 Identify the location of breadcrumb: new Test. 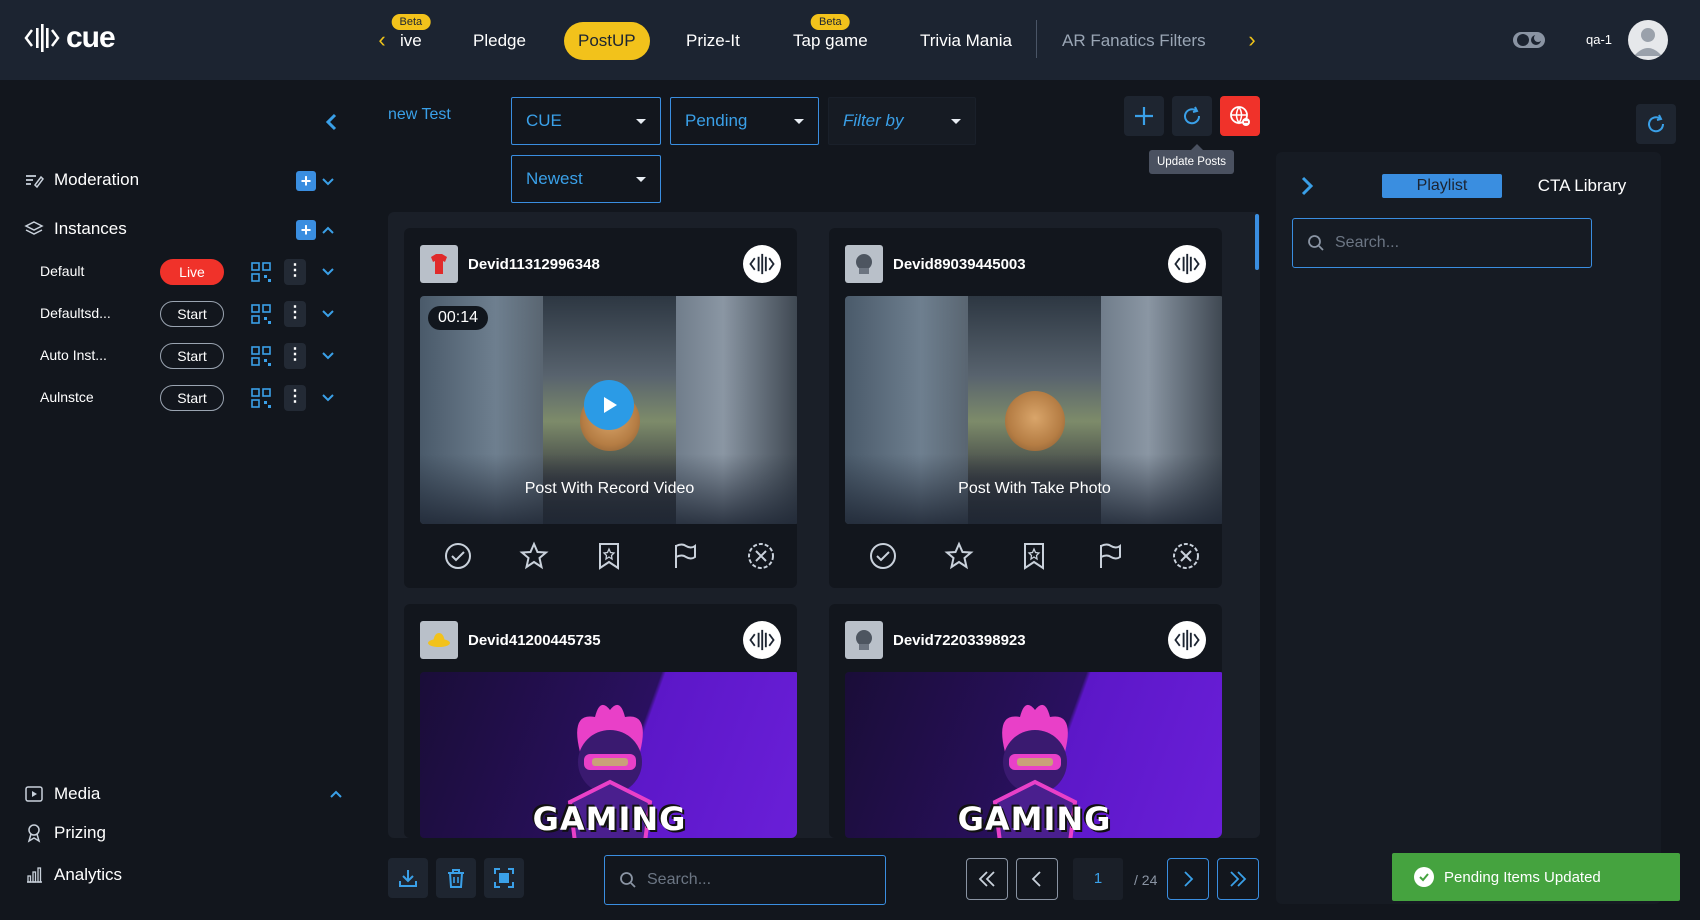
(419, 115).